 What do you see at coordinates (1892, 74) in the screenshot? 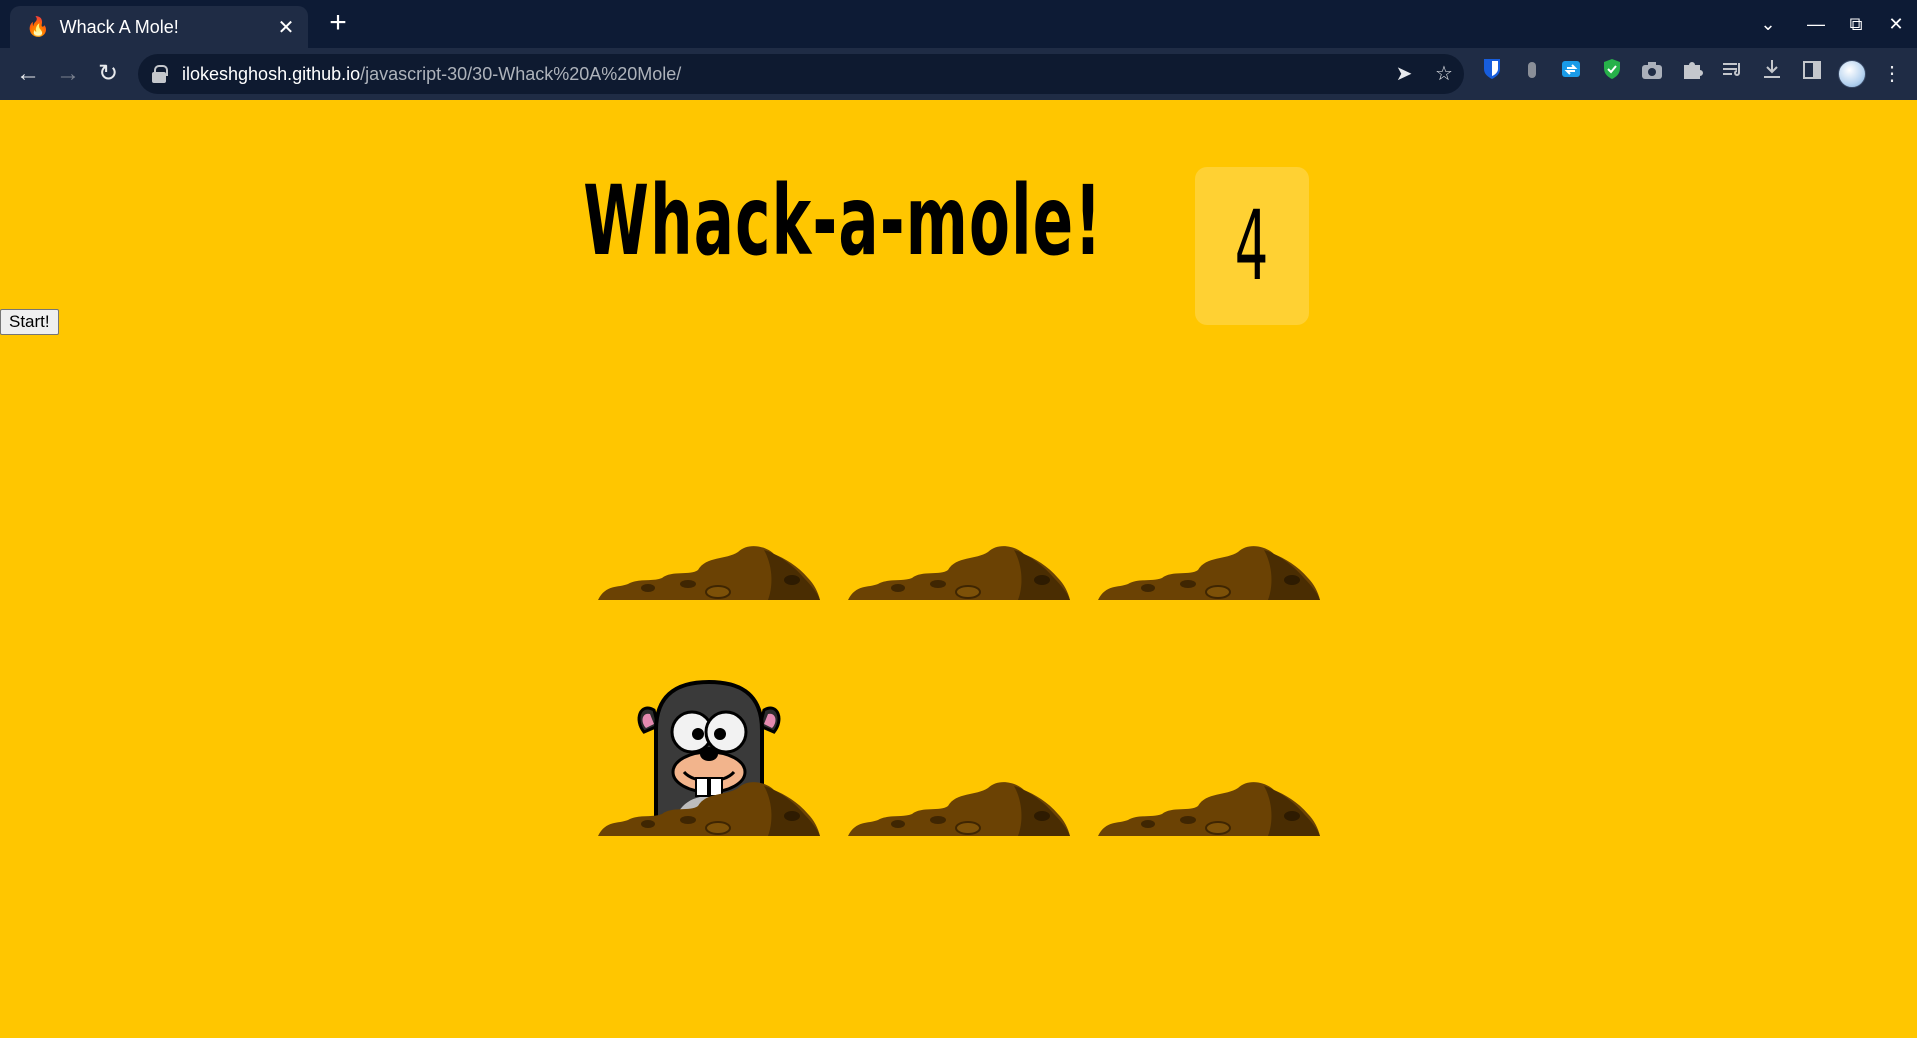
I see `more-icon: ⋮` at bounding box center [1892, 74].